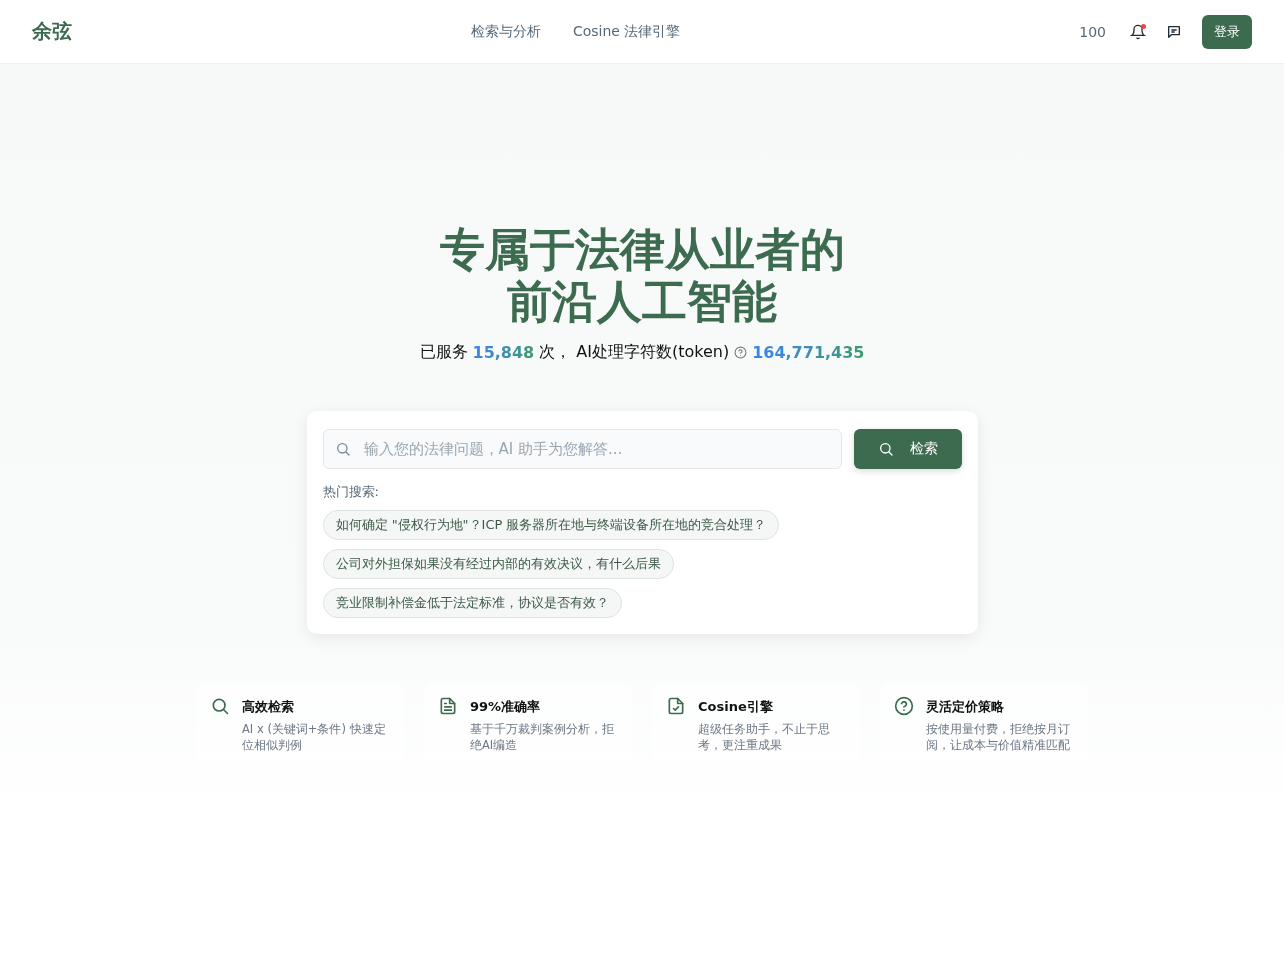 The height and width of the screenshot is (962, 1284). Describe the element at coordinates (551, 525) in the screenshot. I see `suggestion-chip: 如何确定 "侵权行为地"？ICP 服务器所在地与终端设备所在地的竞合处理？` at that location.